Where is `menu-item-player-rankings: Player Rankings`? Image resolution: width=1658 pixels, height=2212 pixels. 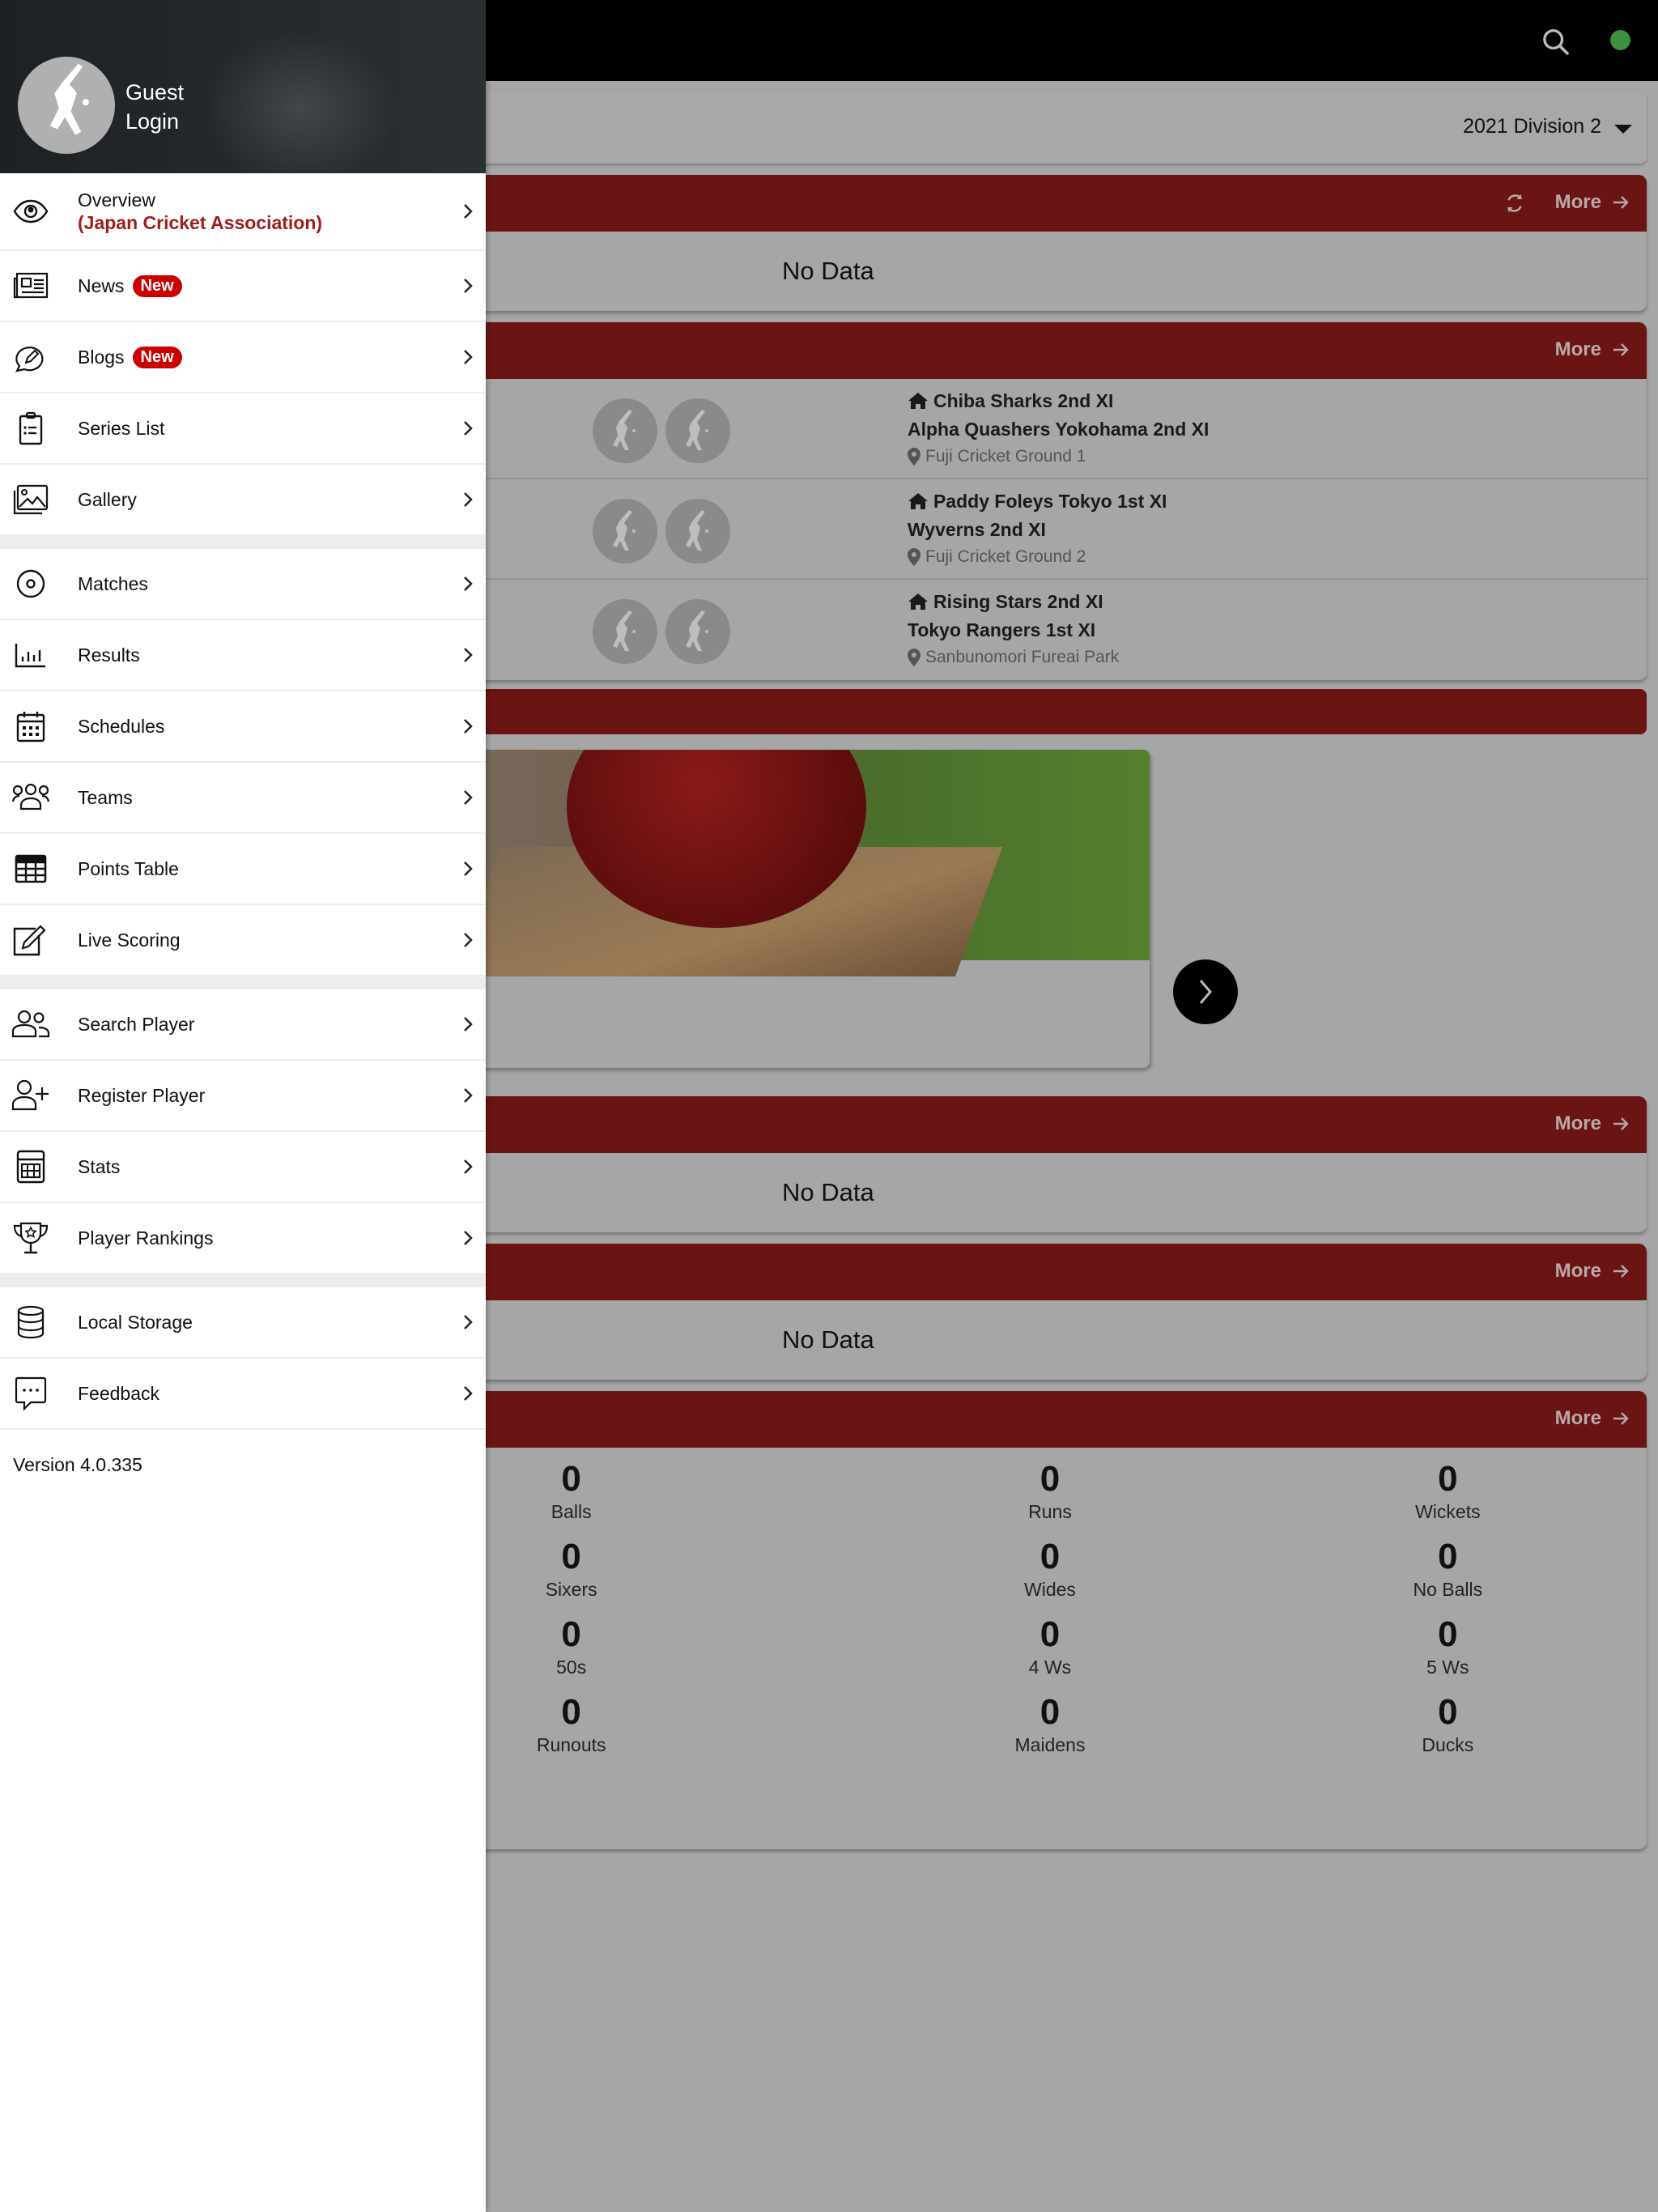 menu-item-player-rankings: Player Rankings is located at coordinates (243, 1238).